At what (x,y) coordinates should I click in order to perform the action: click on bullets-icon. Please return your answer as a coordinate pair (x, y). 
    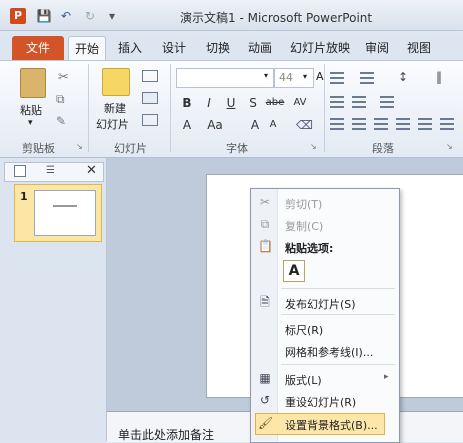
    Looking at the image, I should click on (337, 78).